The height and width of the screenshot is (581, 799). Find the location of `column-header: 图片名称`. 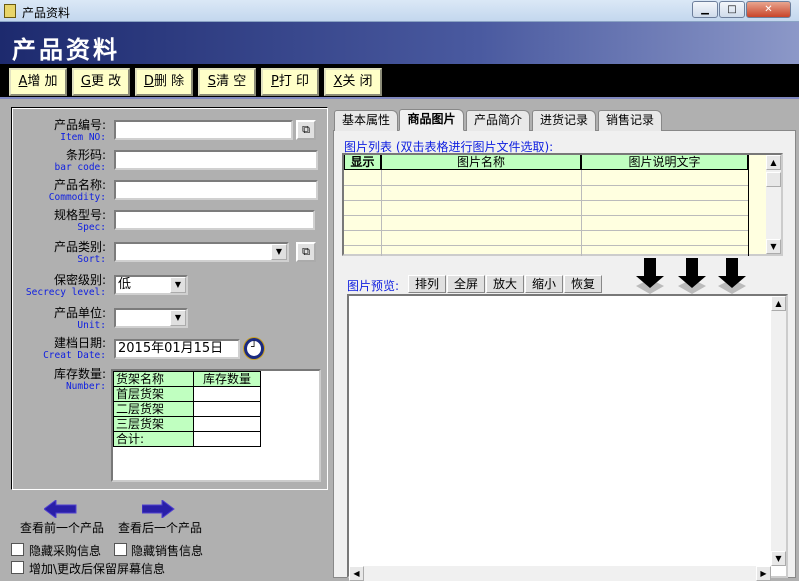

column-header: 图片名称 is located at coordinates (481, 162).